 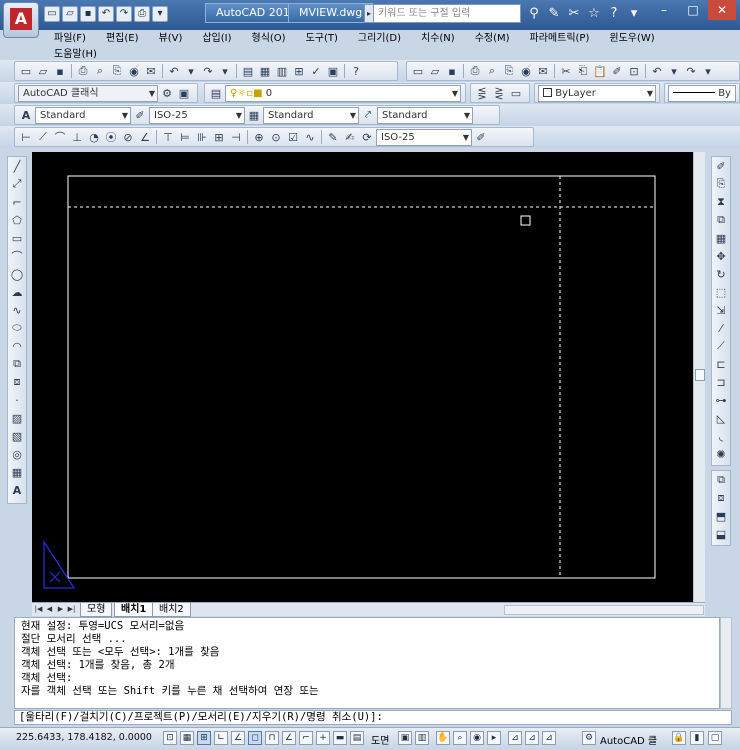 What do you see at coordinates (236, 137) in the screenshot?
I see `dim-break-icon: ⊣` at bounding box center [236, 137].